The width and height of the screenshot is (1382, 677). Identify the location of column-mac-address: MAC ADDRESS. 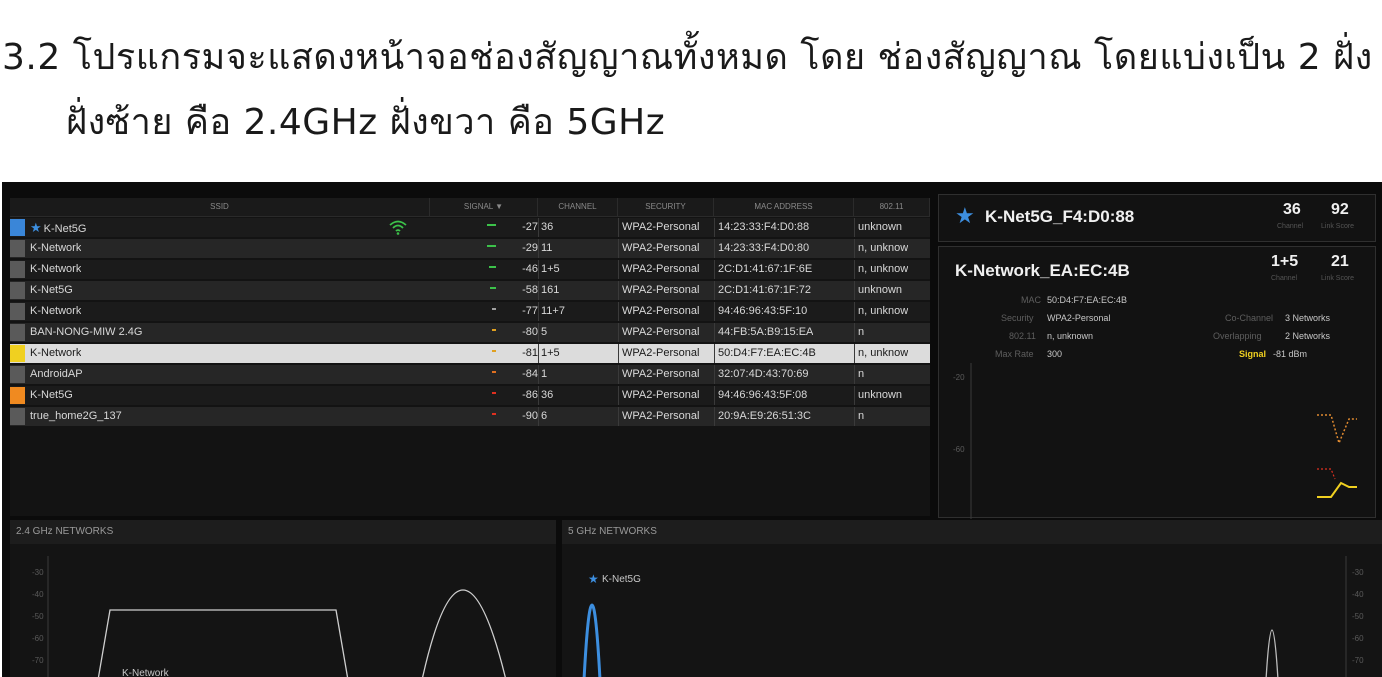
(784, 207).